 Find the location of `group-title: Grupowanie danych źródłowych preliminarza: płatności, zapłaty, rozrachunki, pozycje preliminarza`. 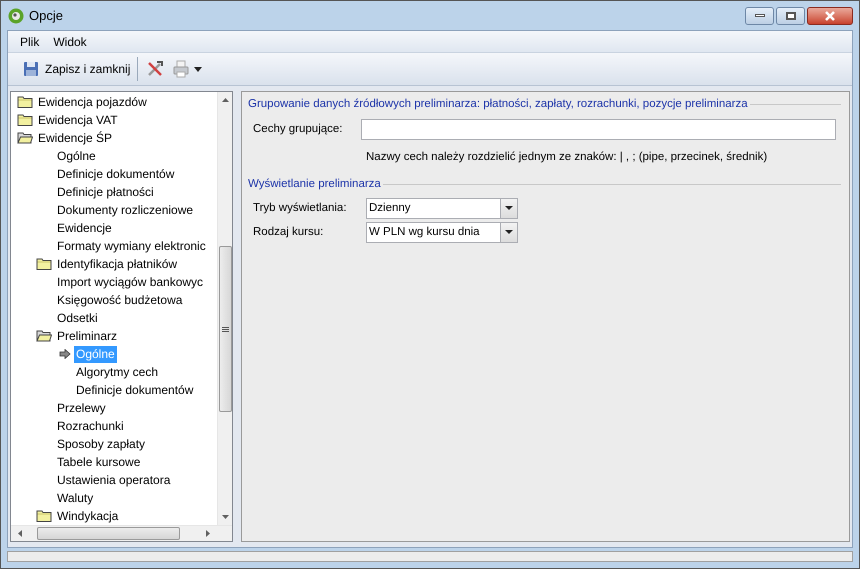

group-title: Grupowanie danych źródłowych preliminarza: płatności, zapłaty, rozrachunki, pozycje preliminarza is located at coordinates (498, 104).